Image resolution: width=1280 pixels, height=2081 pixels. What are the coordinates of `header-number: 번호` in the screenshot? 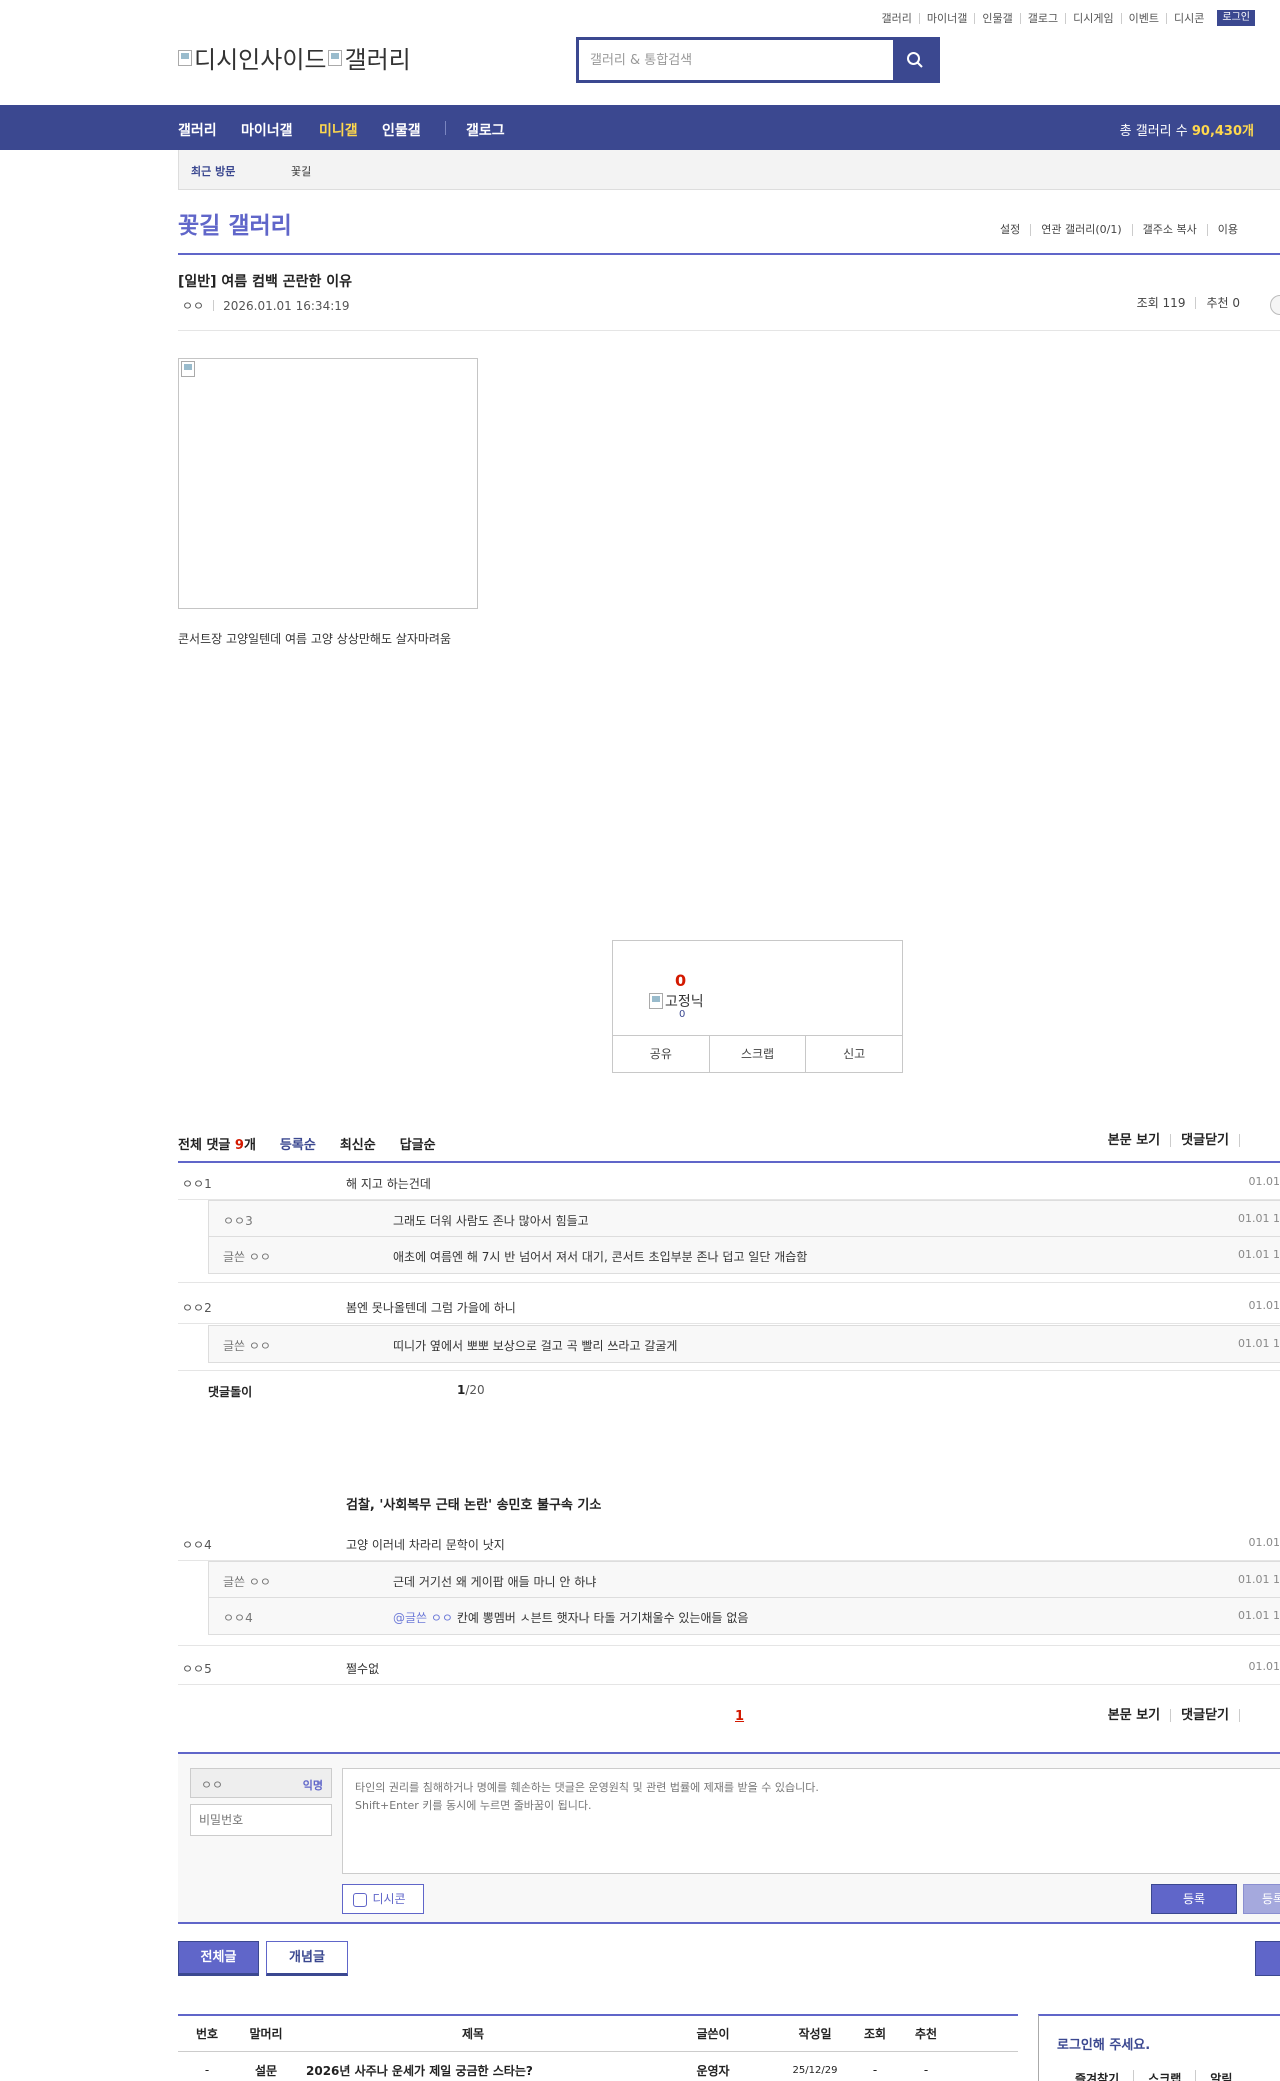 It's located at (207, 2034).